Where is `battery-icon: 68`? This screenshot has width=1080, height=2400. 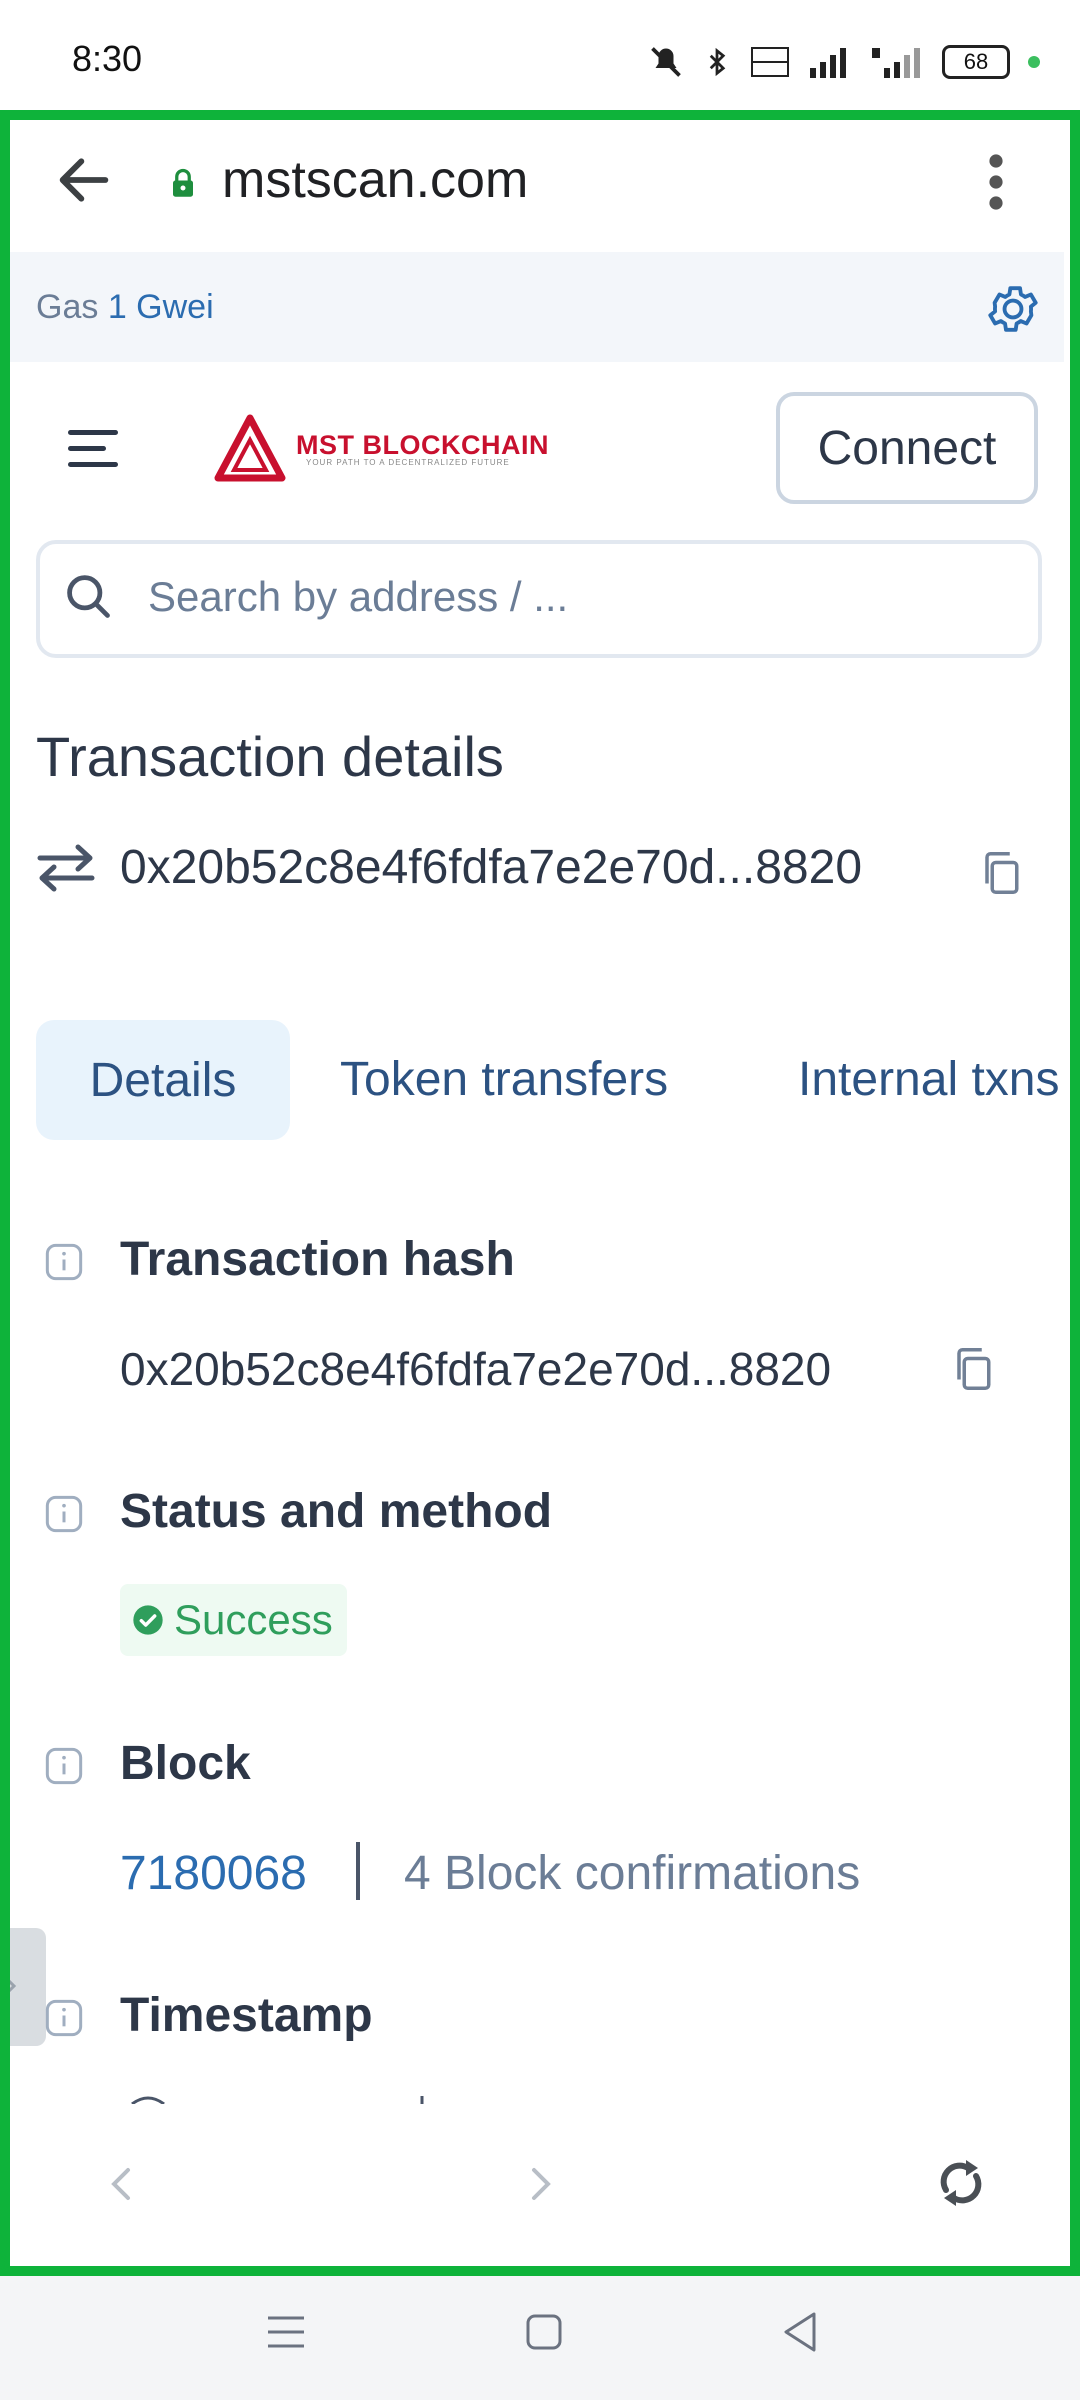 battery-icon: 68 is located at coordinates (976, 62).